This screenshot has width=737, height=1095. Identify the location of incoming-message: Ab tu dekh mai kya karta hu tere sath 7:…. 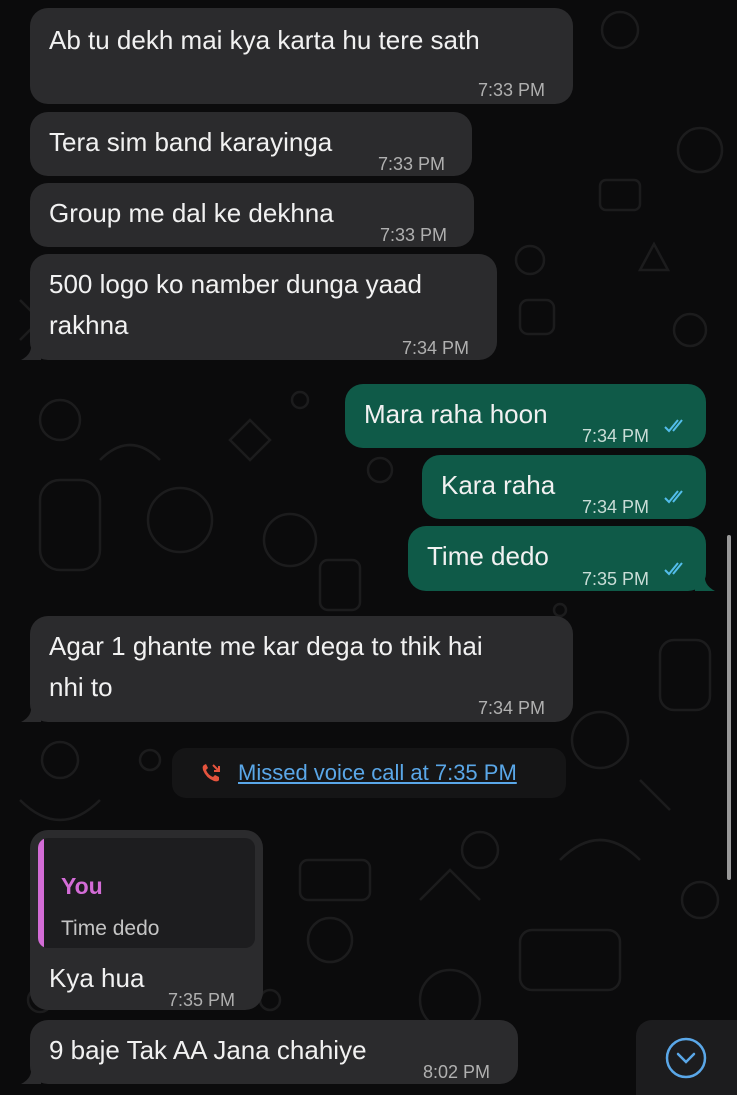
(301, 56).